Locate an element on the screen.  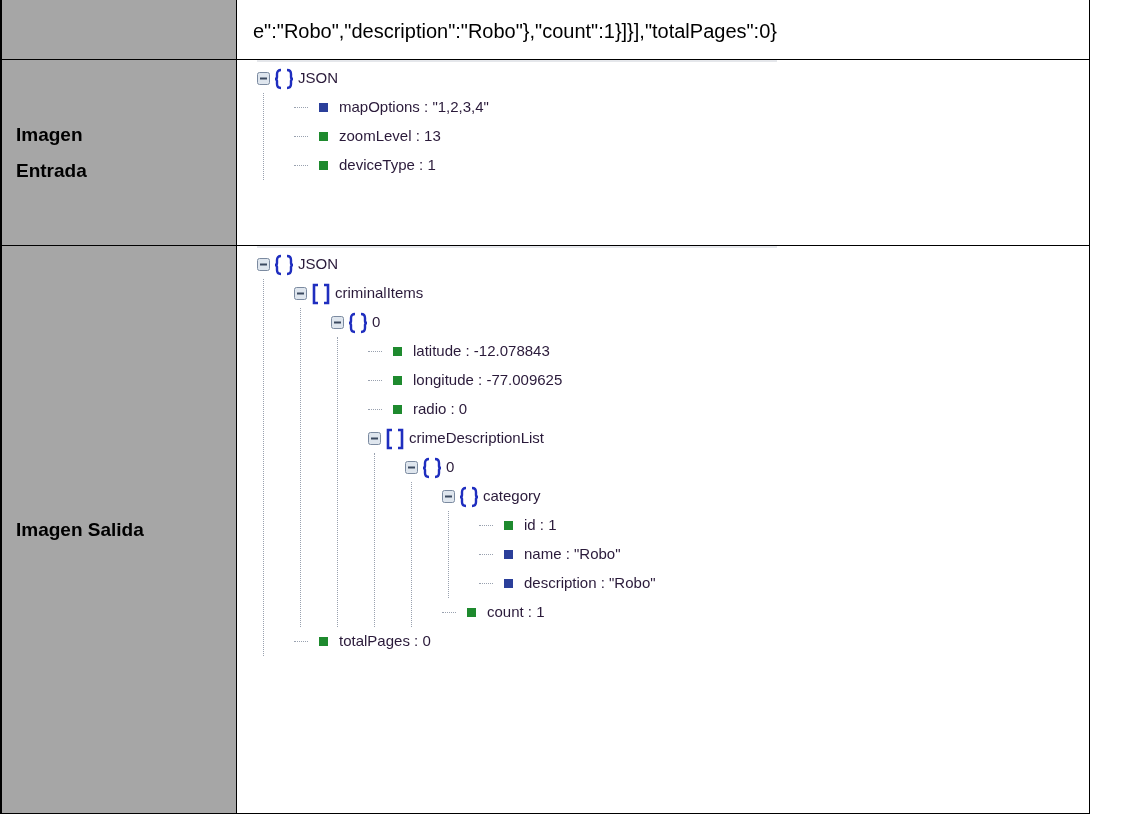
tree-node-label: zoomLevel : 13 is located at coordinates (390, 136).